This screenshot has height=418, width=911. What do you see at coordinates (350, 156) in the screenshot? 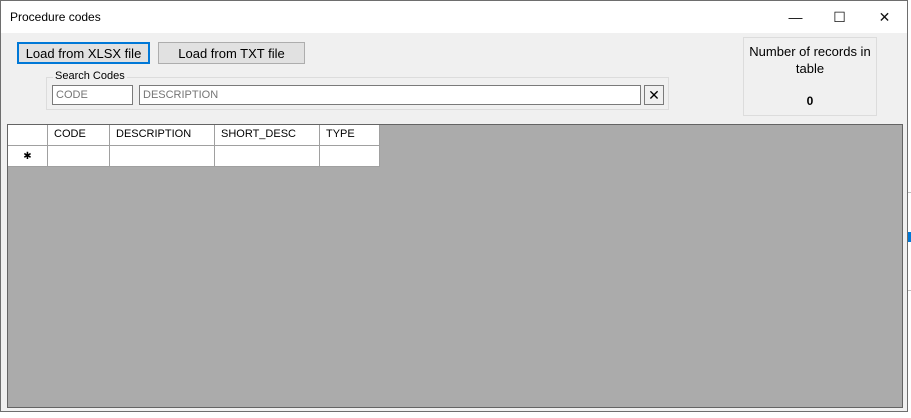
I see `new-row-type-cell` at bounding box center [350, 156].